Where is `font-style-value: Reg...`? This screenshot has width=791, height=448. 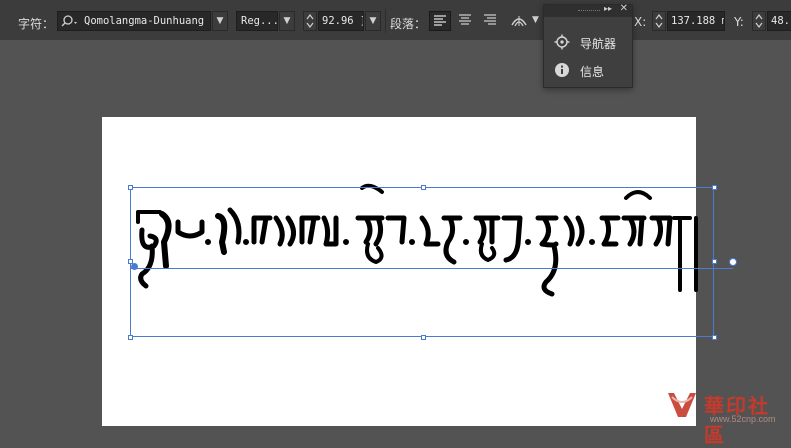 font-style-value: Reg... is located at coordinates (259, 21).